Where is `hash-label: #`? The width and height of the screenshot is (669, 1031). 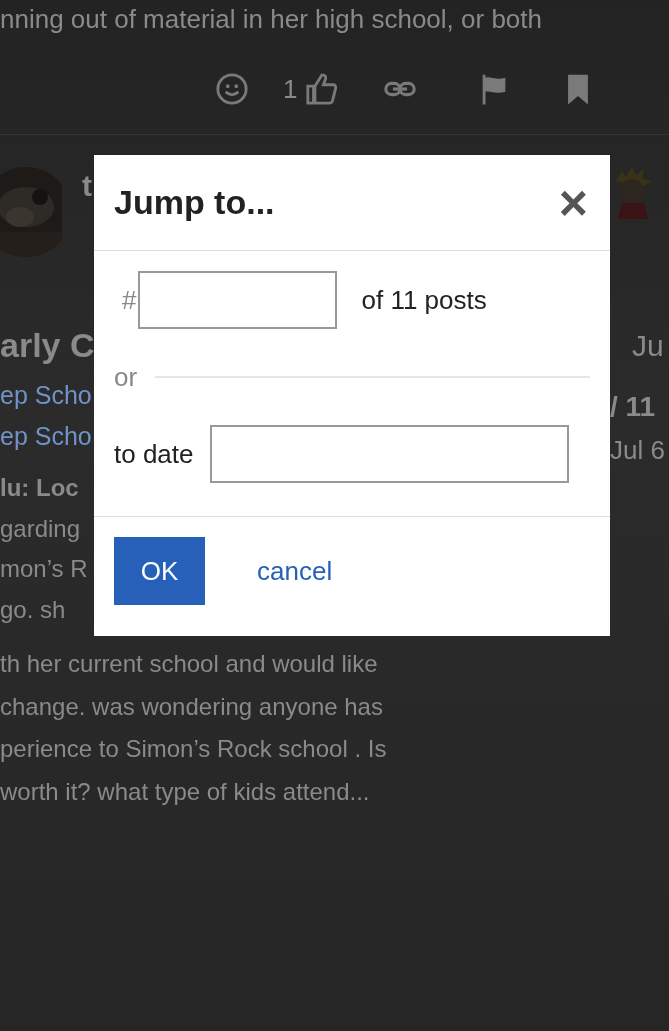
hash-label: # is located at coordinates (129, 300).